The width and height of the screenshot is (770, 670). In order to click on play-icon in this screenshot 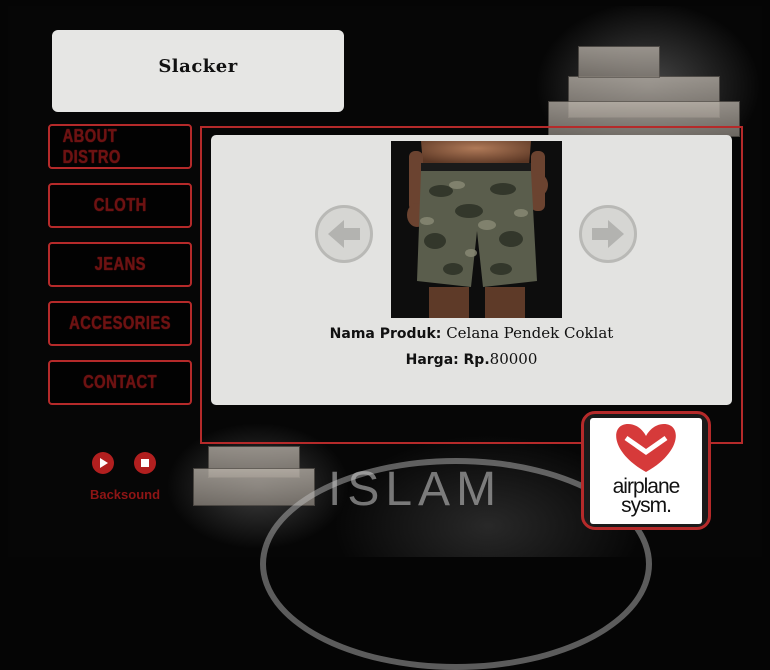, I will do `click(104, 463)`.